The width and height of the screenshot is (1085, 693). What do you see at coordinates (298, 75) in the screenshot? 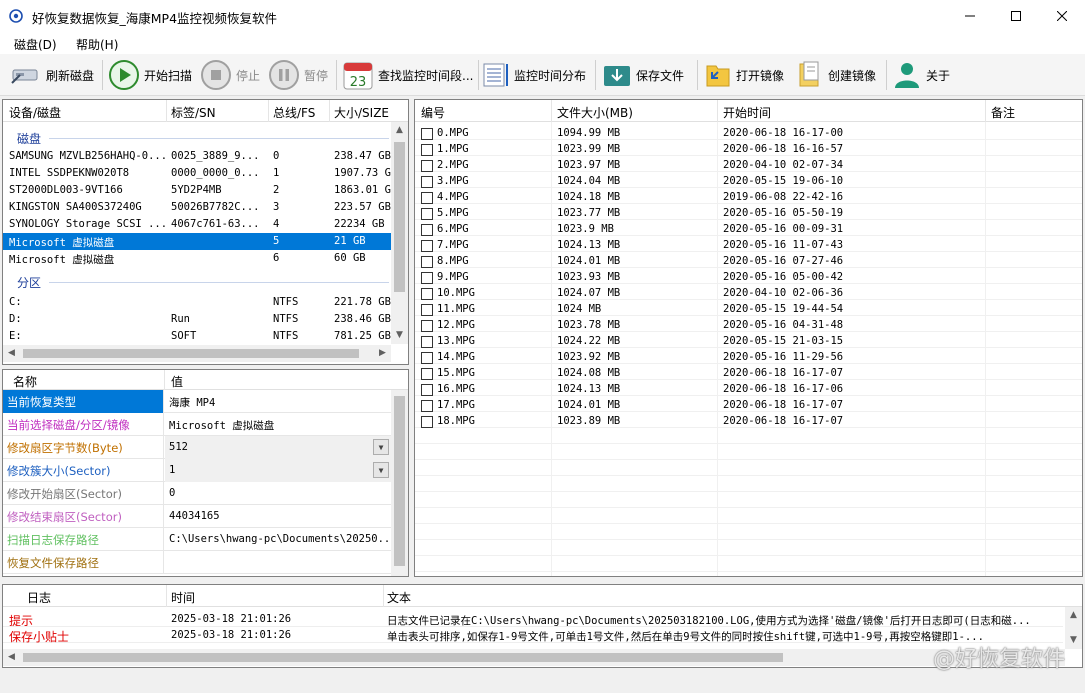
I see `pause-button: 暂停` at bounding box center [298, 75].